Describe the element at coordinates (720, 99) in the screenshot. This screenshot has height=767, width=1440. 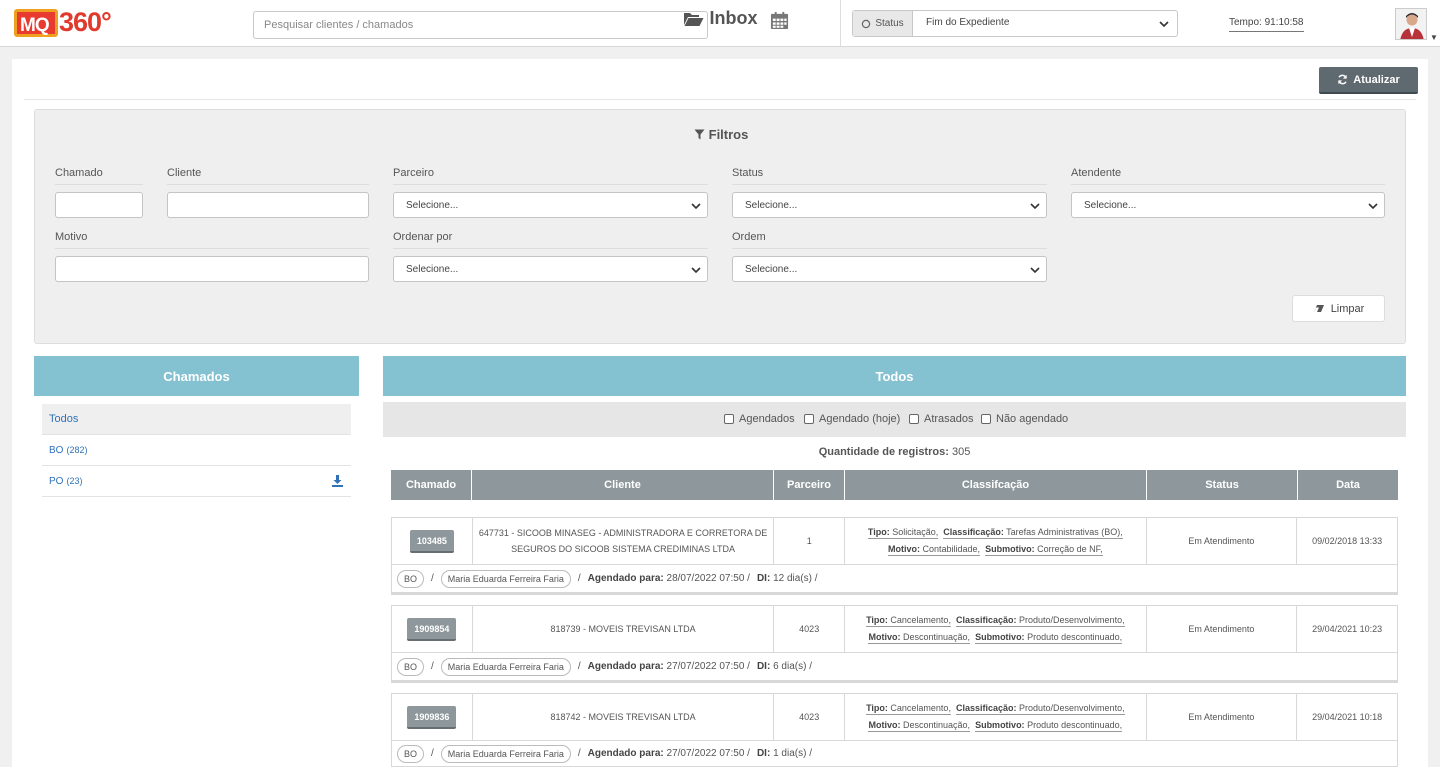
I see `title-divider` at that location.